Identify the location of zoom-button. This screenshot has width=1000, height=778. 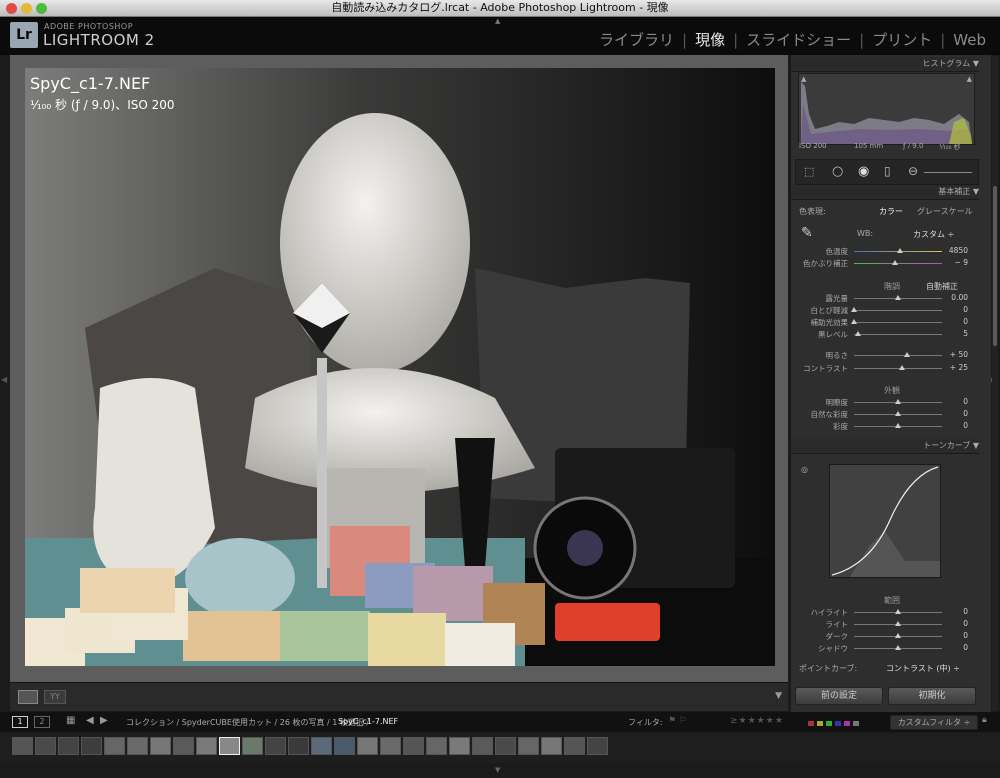
(41, 8).